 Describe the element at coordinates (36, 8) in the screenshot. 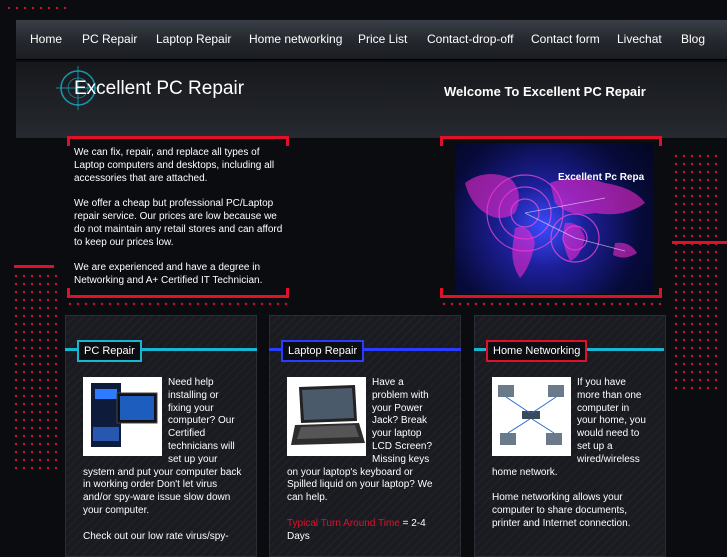

I see `top-left-dots` at that location.